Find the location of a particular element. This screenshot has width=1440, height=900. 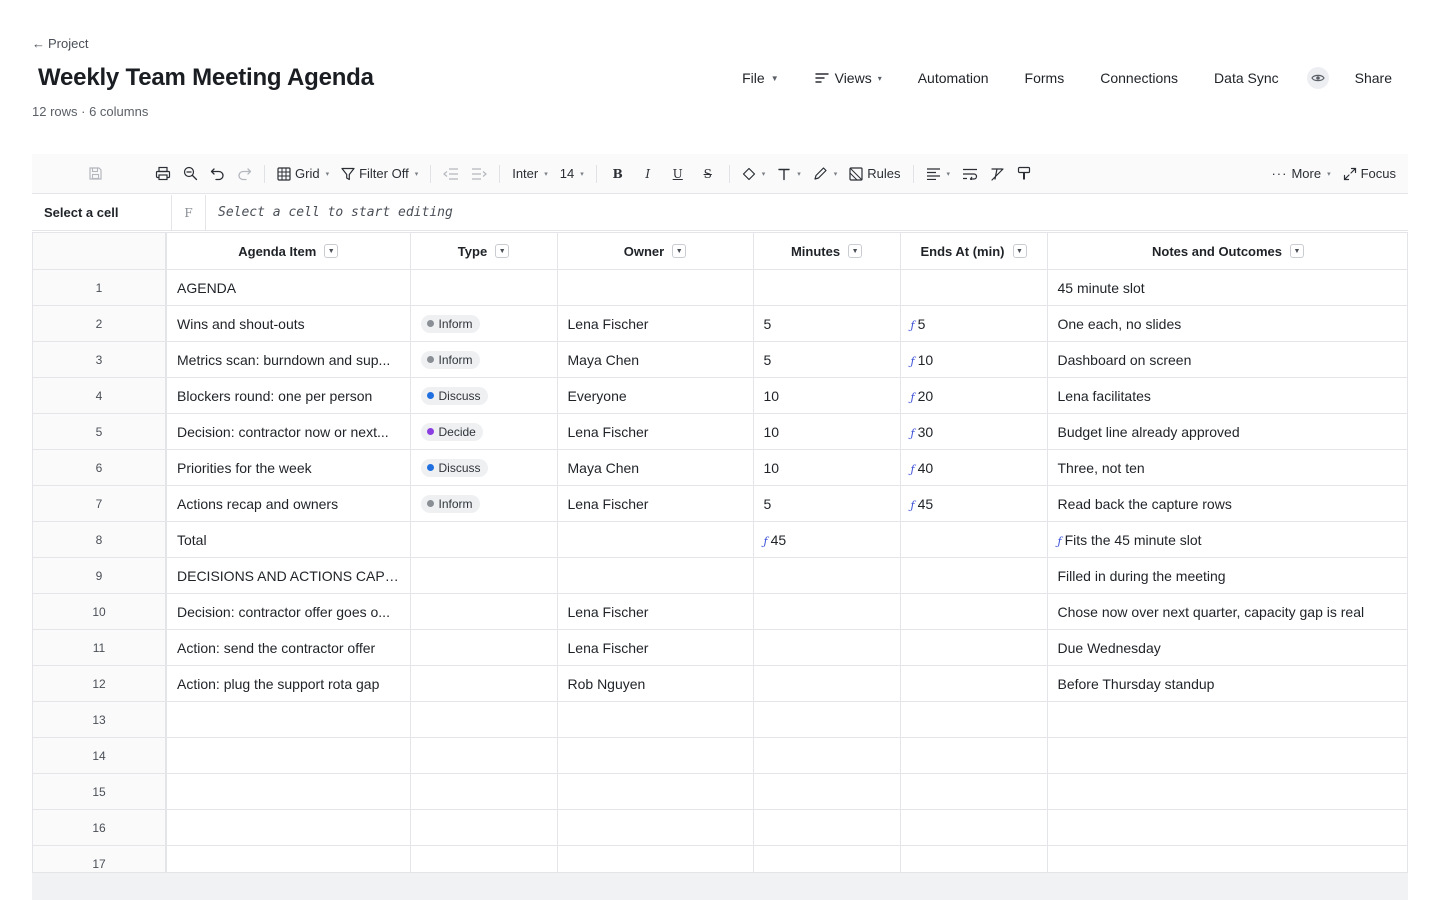

more-button: ··· More ▾ is located at coordinates (1300, 174).